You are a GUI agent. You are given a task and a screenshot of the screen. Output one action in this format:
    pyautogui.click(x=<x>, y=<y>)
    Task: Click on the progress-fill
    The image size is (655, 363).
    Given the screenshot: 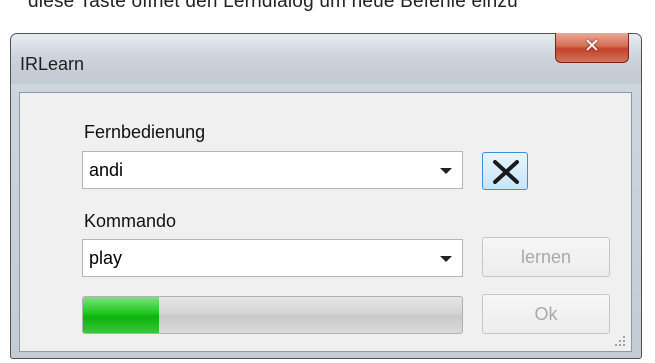 What is the action you would take?
    pyautogui.click(x=121, y=315)
    